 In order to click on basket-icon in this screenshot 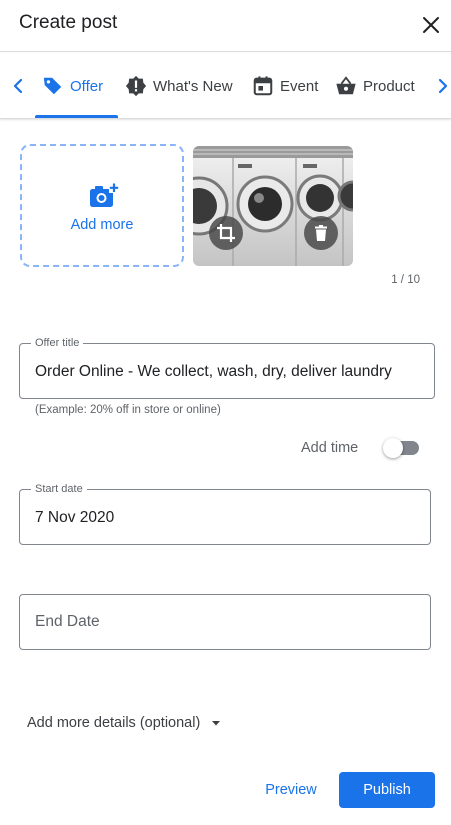, I will do `click(346, 85)`.